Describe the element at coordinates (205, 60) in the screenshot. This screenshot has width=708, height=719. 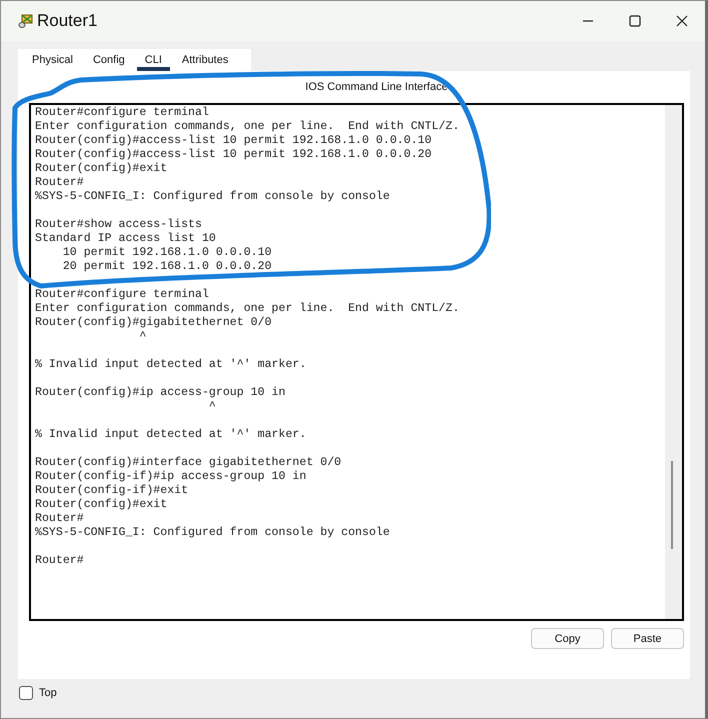
I see `tab: Attributes` at that location.